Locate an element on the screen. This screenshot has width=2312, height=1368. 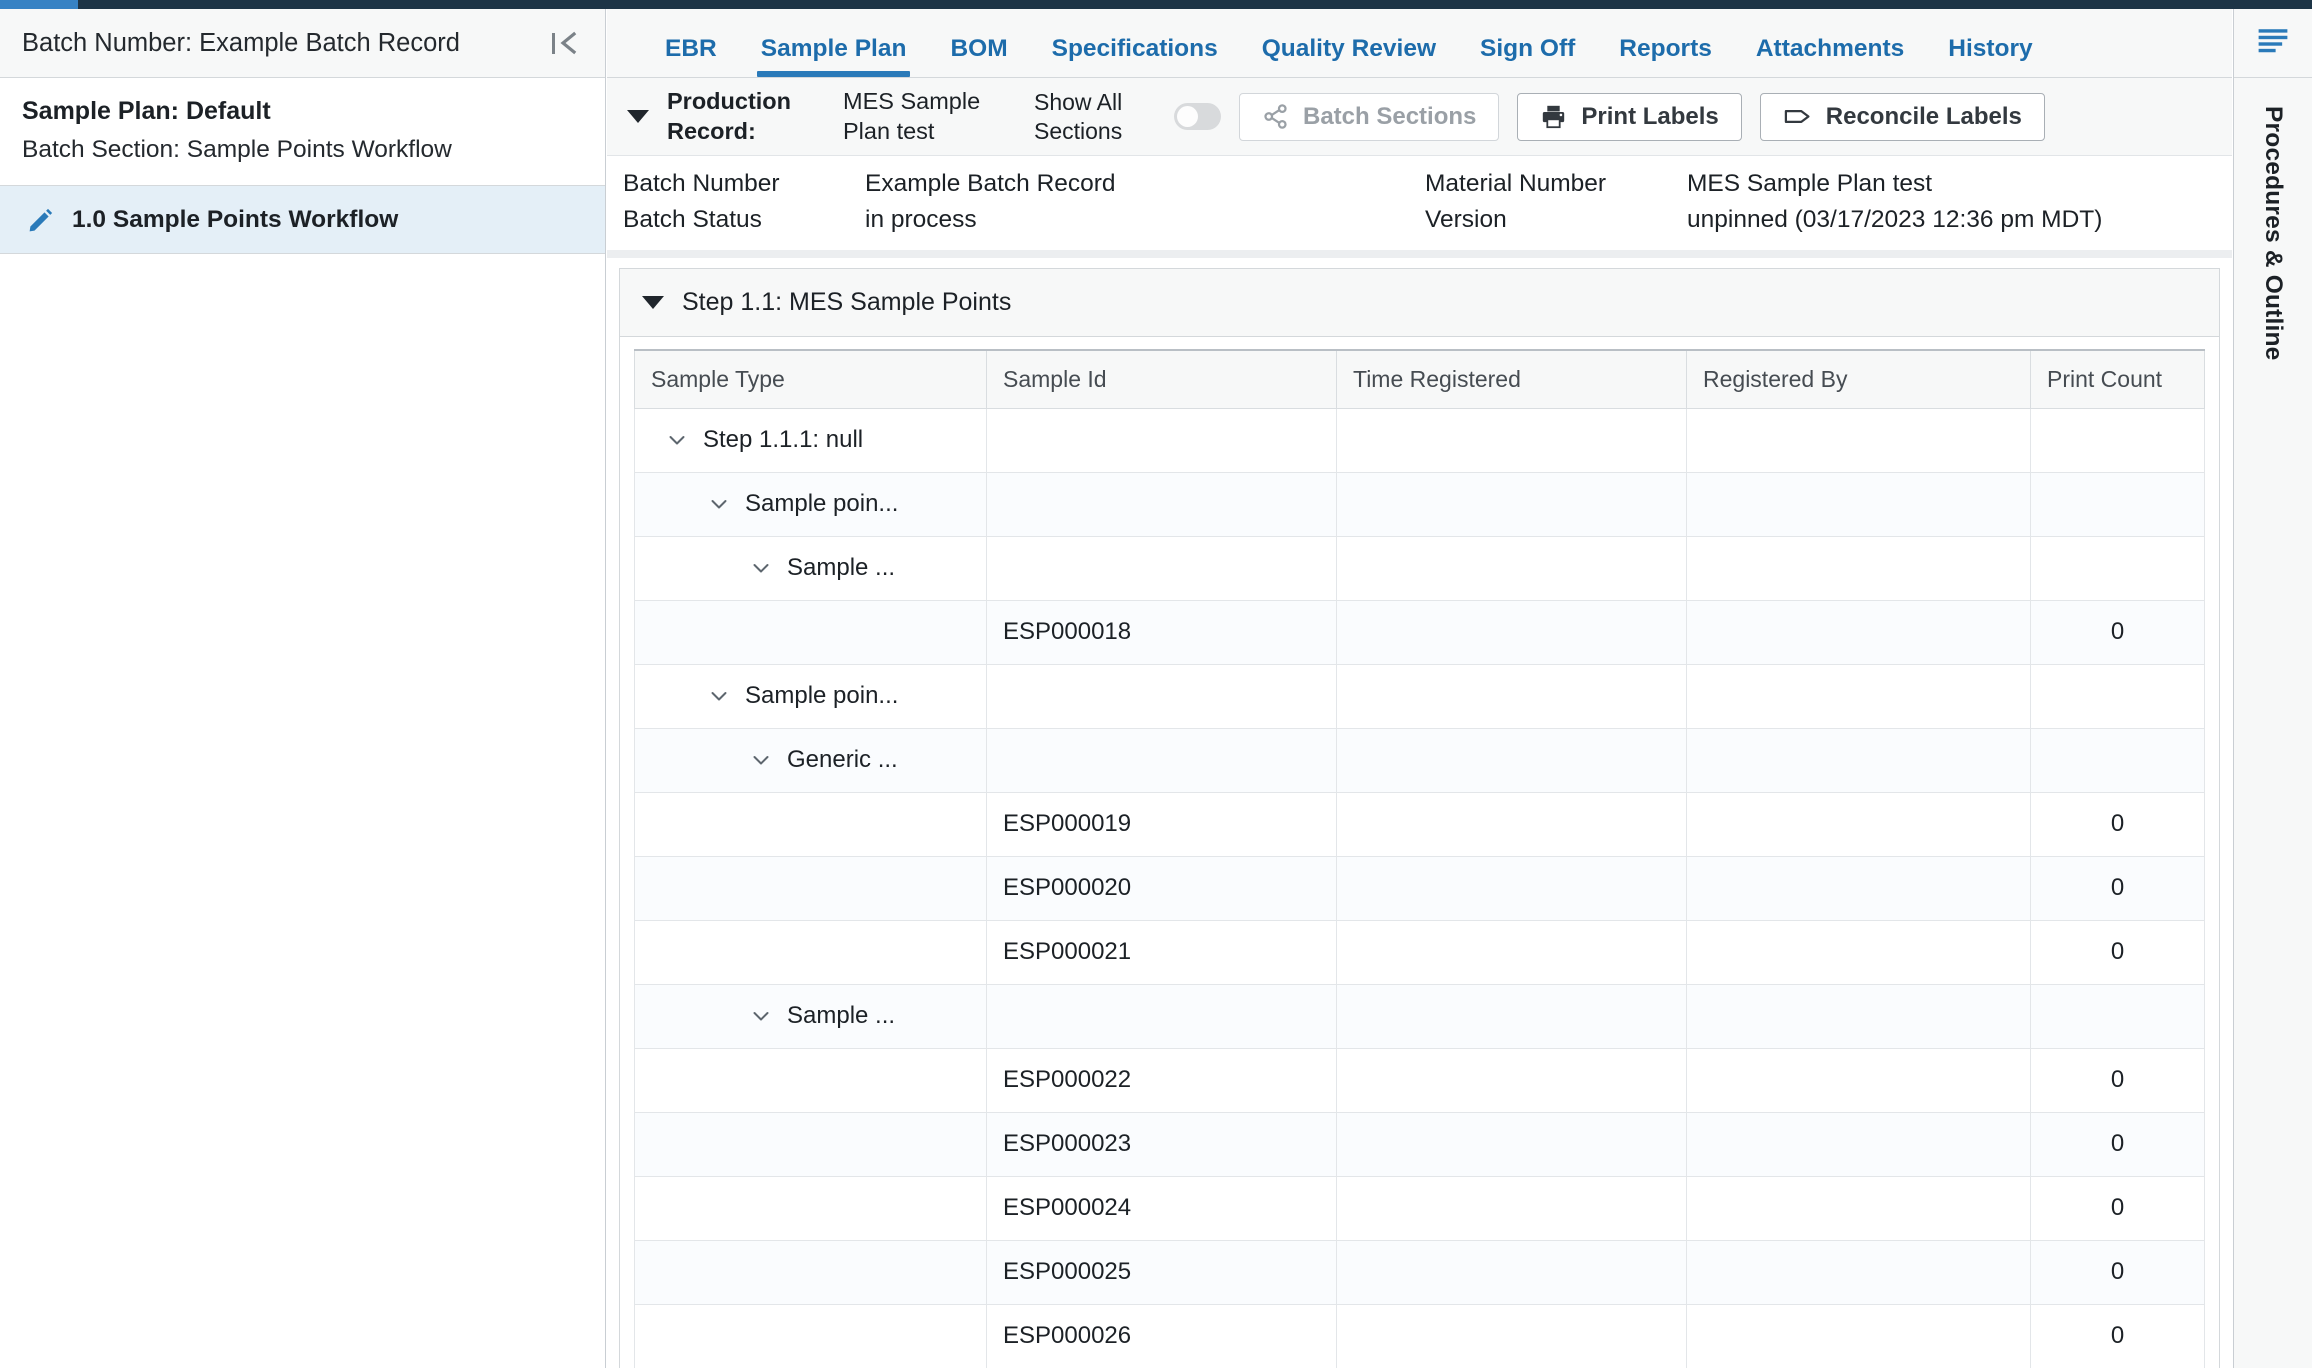
version-value: unpinned (03/17/2023 12:36 pm MDT) is located at coordinates (1895, 219).